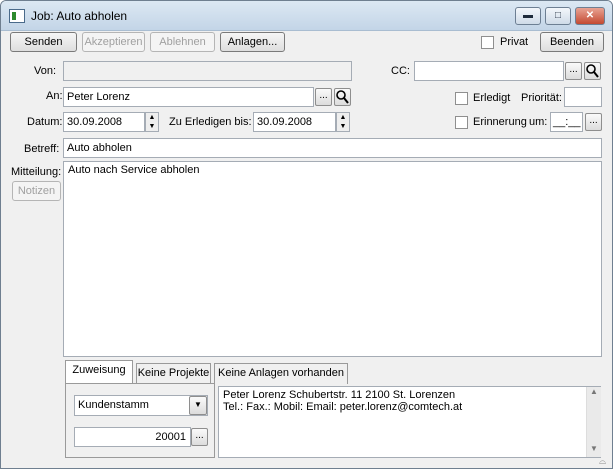 The height and width of the screenshot is (469, 613). Describe the element at coordinates (45, 71) in the screenshot. I see `from-label: Von:` at that location.